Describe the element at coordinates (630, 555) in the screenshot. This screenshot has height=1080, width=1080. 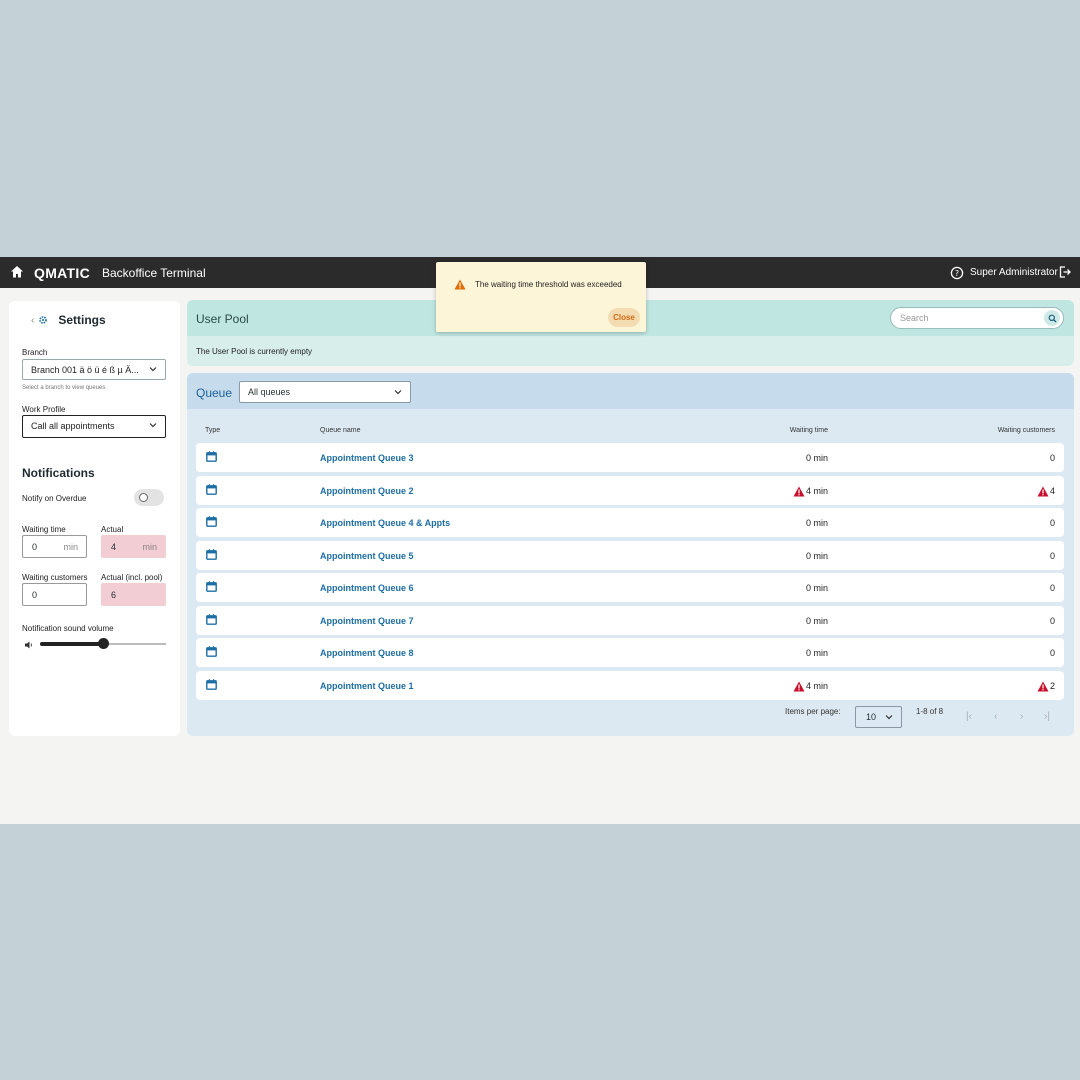
I see `queue-row: Appointment Queue 5 0 min 0` at that location.